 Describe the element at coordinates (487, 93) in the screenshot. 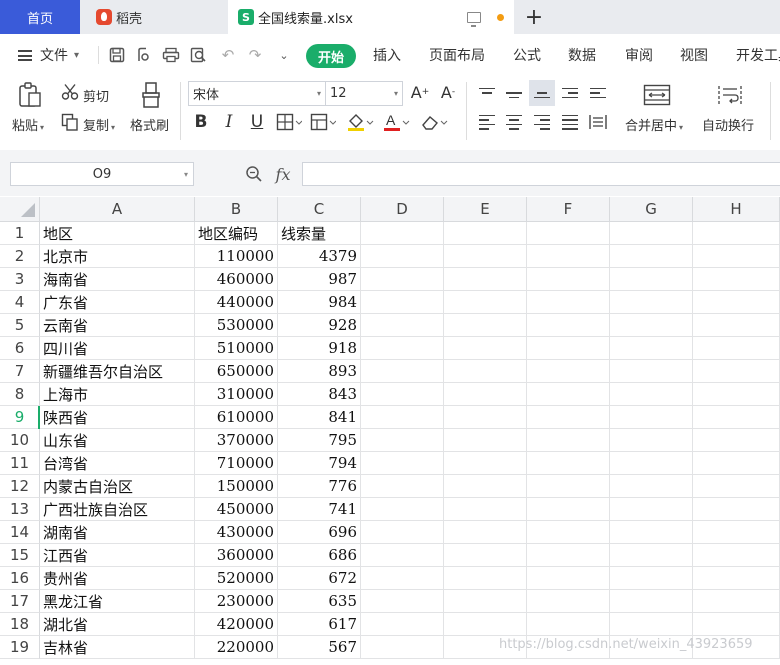

I see `align-top-icon` at that location.